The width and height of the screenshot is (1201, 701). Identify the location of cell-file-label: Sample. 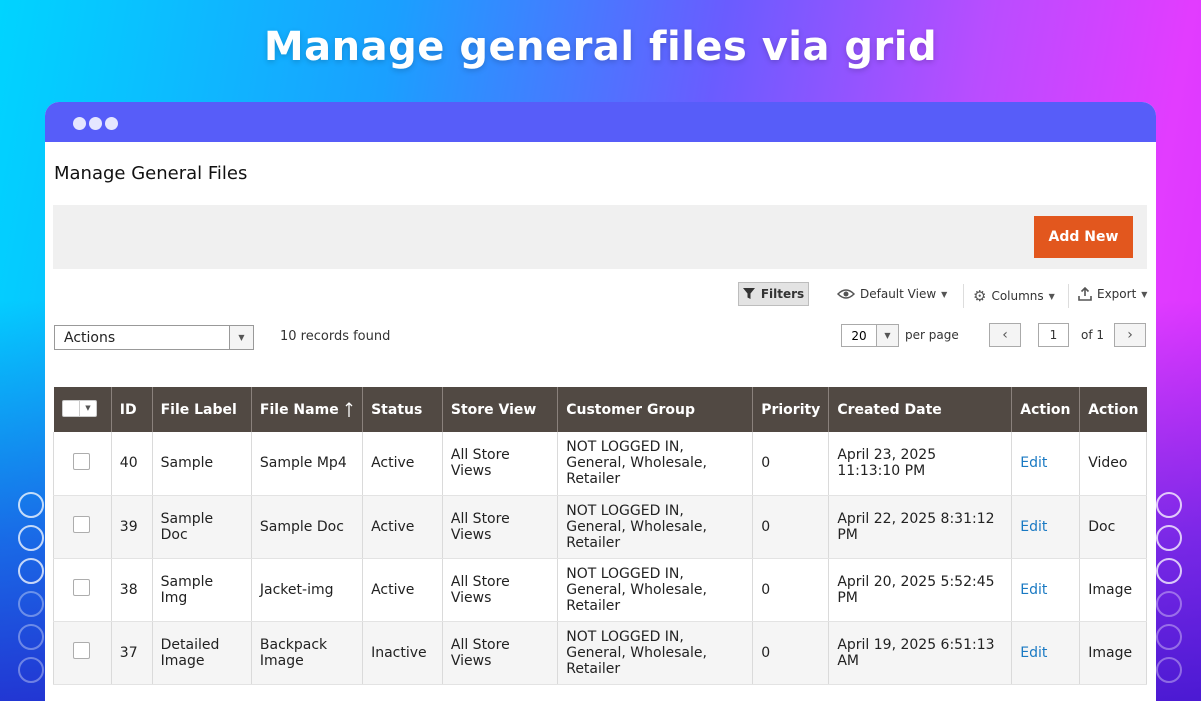
(202, 464).